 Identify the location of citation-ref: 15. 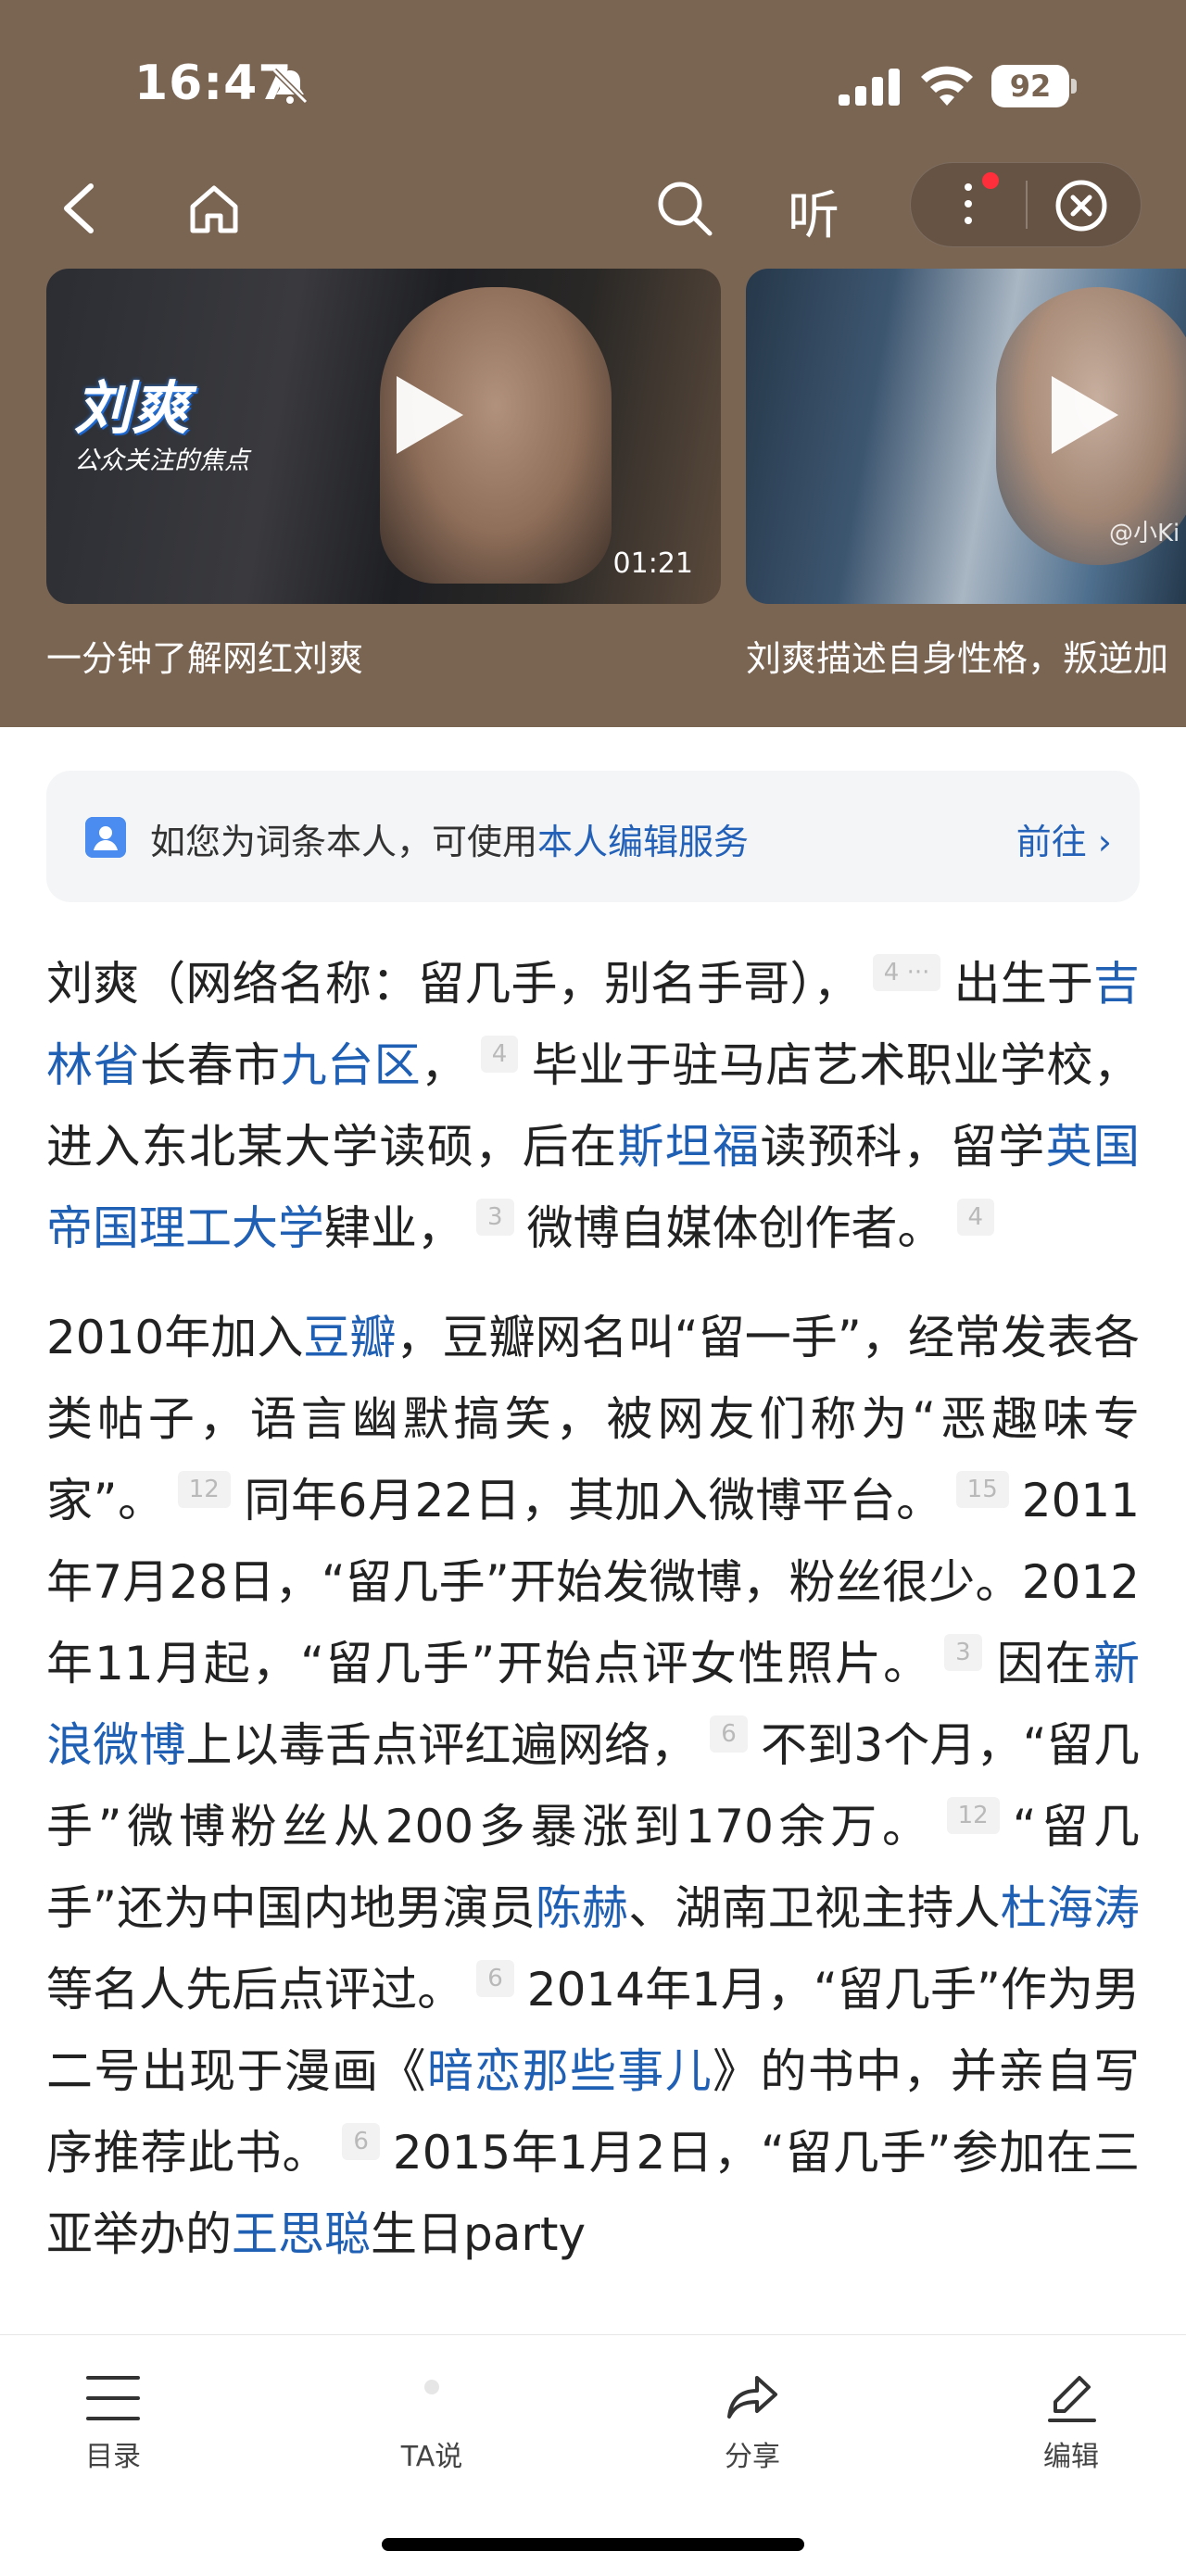
(982, 1489).